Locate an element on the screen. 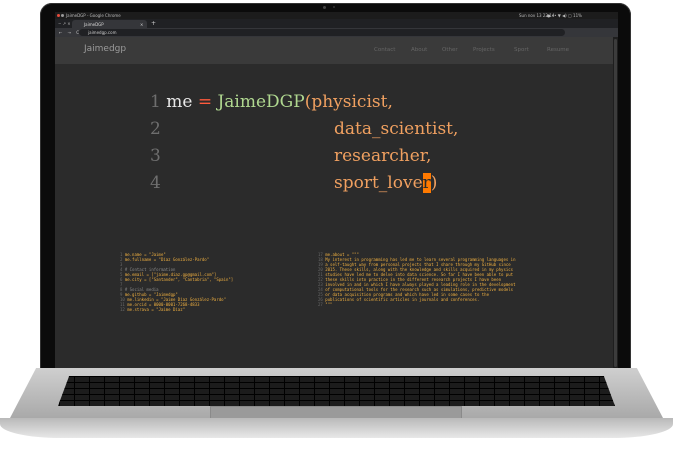 The height and width of the screenshot is (451, 673). code-arg: ) is located at coordinates (434, 183).